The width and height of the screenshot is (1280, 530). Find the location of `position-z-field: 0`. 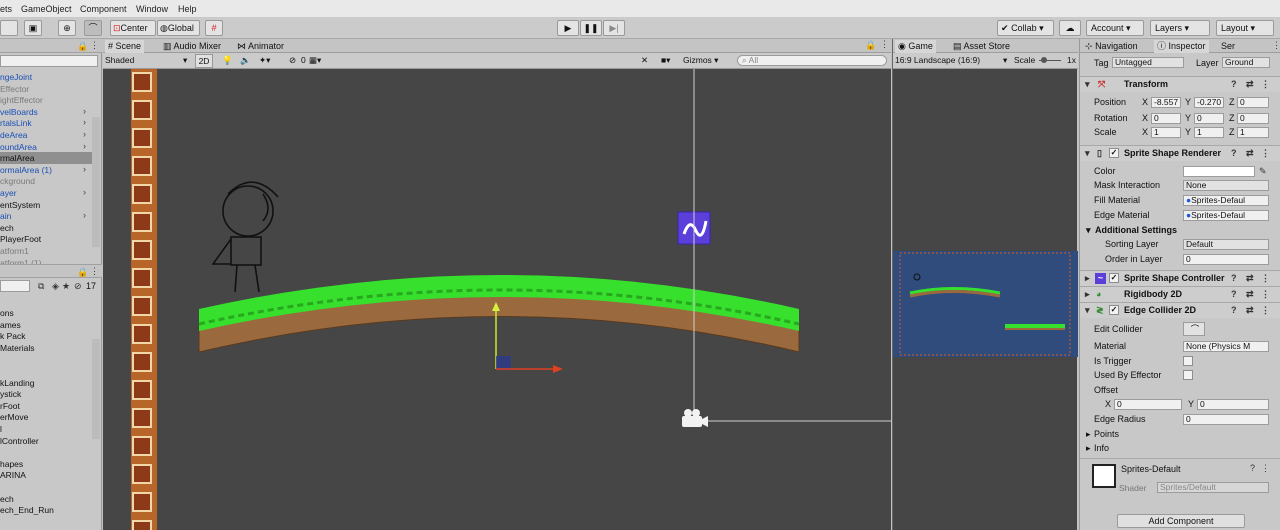

position-z-field: 0 is located at coordinates (1253, 102).